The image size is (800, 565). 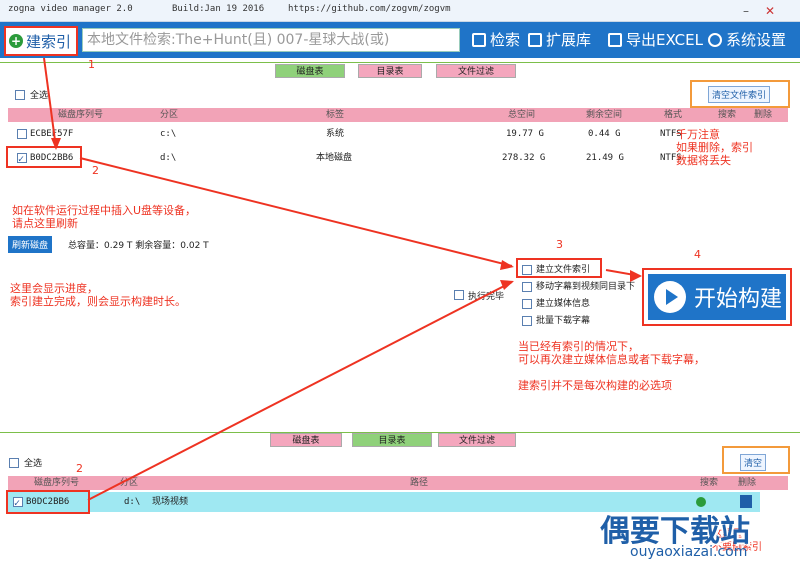 What do you see at coordinates (559, 244) in the screenshot?
I see `annotation-3: 3` at bounding box center [559, 244].